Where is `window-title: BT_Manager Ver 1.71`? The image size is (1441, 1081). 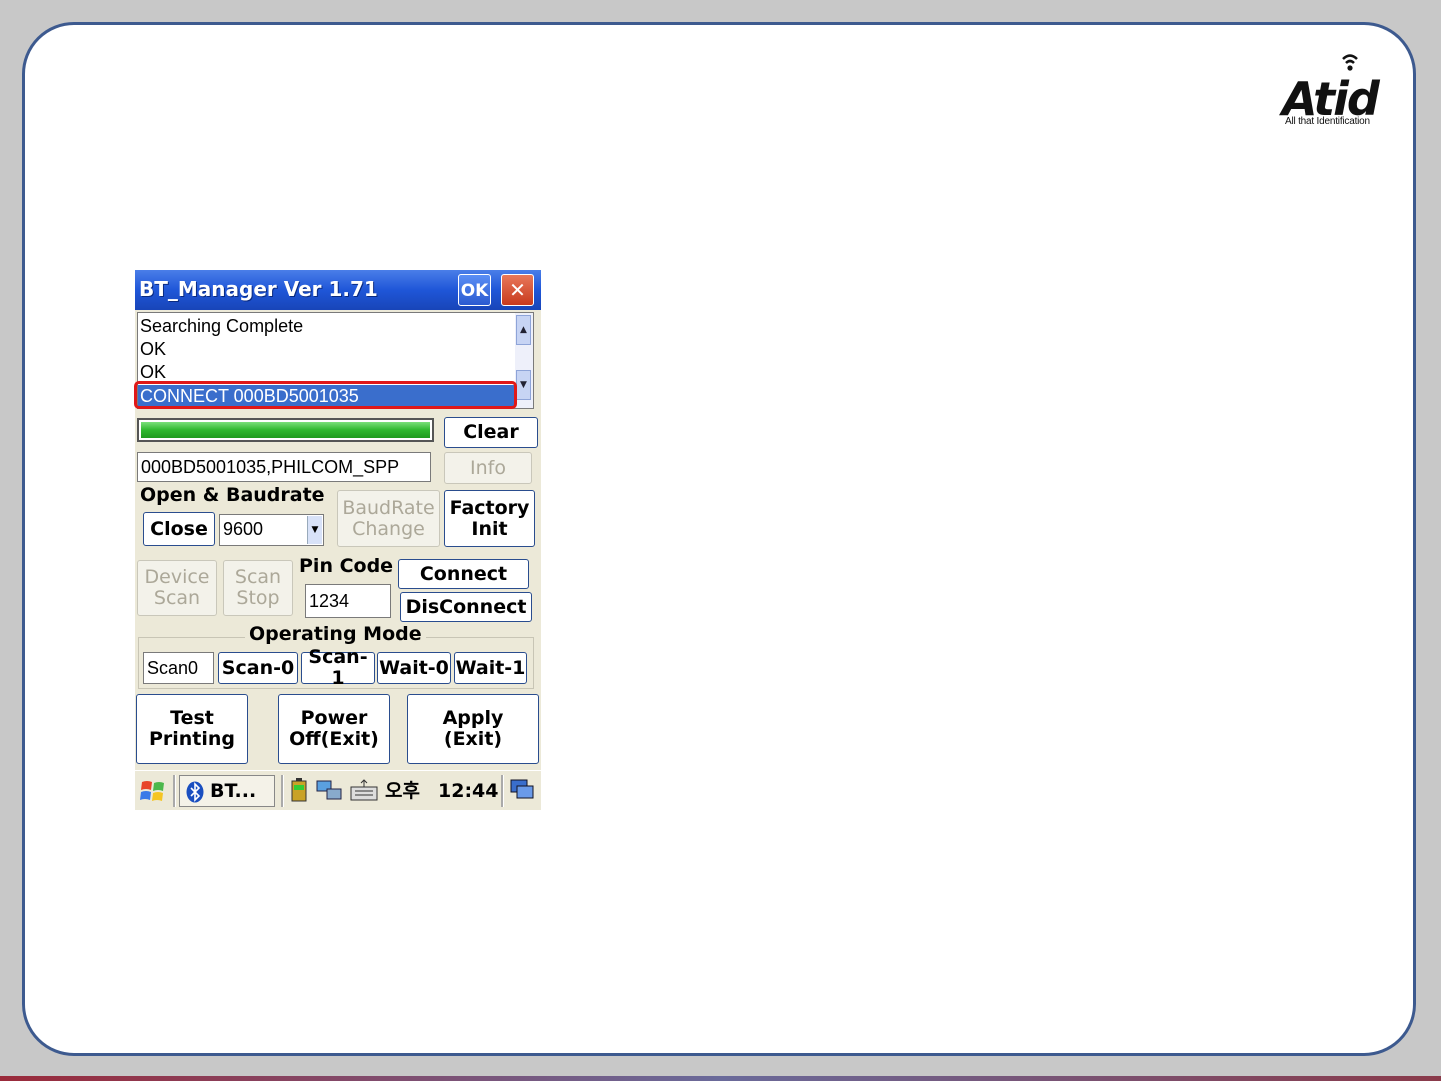
window-title: BT_Manager Ver 1.71 is located at coordinates (258, 289).